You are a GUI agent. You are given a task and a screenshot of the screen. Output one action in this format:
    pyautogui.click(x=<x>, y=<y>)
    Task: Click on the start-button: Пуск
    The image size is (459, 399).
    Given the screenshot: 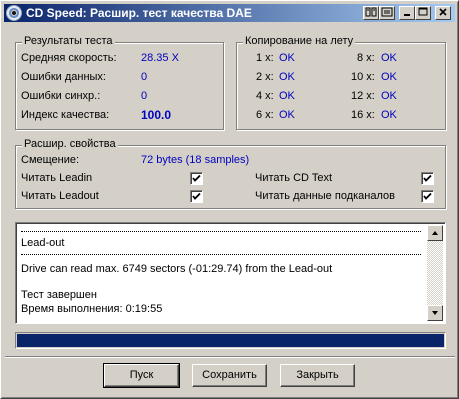 What is the action you would take?
    pyautogui.click(x=141, y=375)
    